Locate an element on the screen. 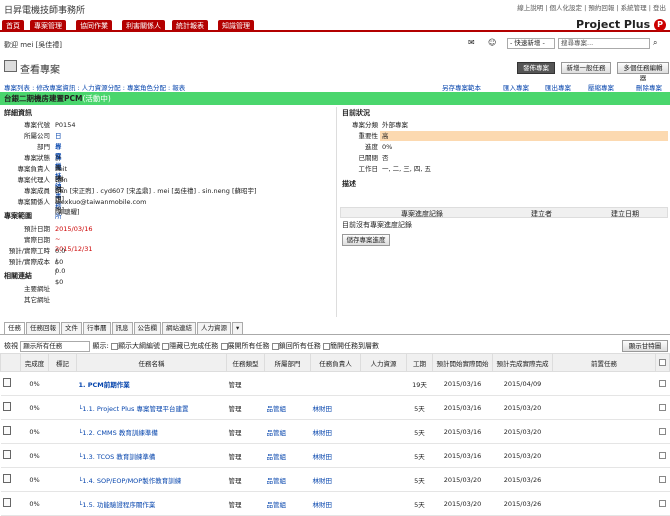 The height and width of the screenshot is (516, 670). tab-links: 網站連結 is located at coordinates (179, 328).